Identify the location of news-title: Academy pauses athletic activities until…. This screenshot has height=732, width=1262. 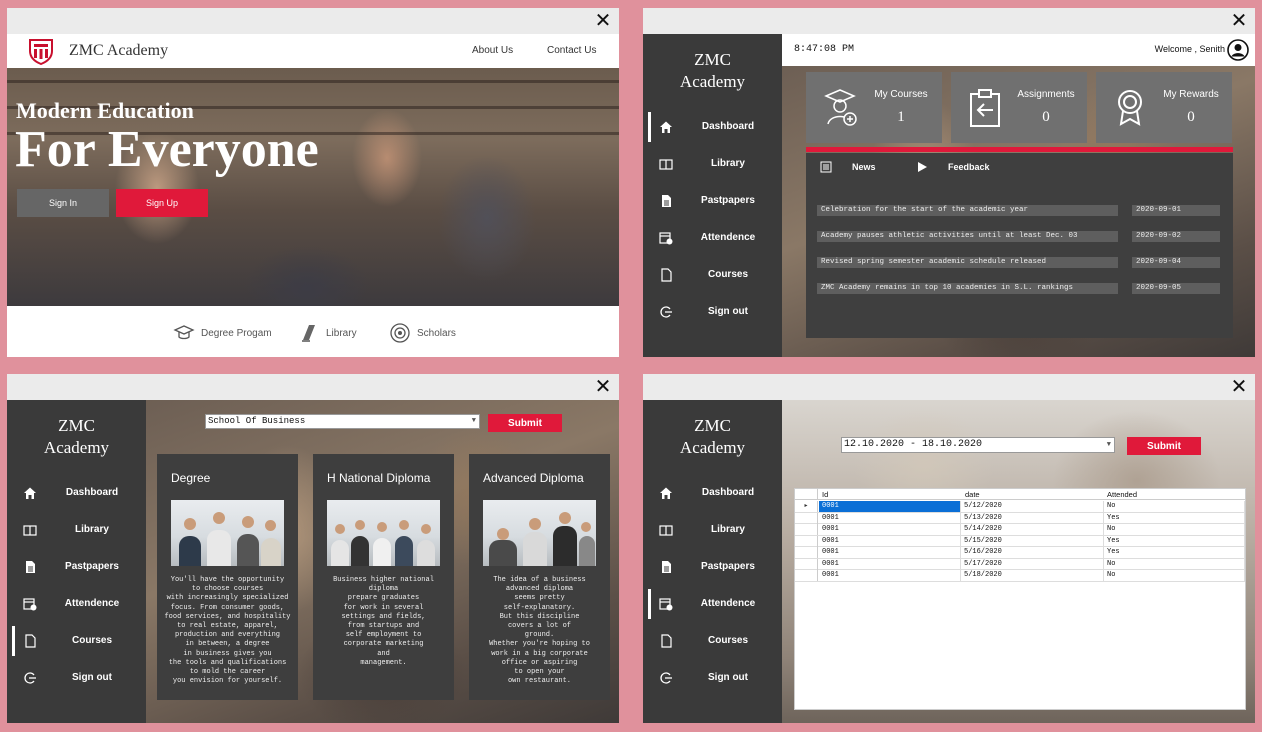
(967, 236).